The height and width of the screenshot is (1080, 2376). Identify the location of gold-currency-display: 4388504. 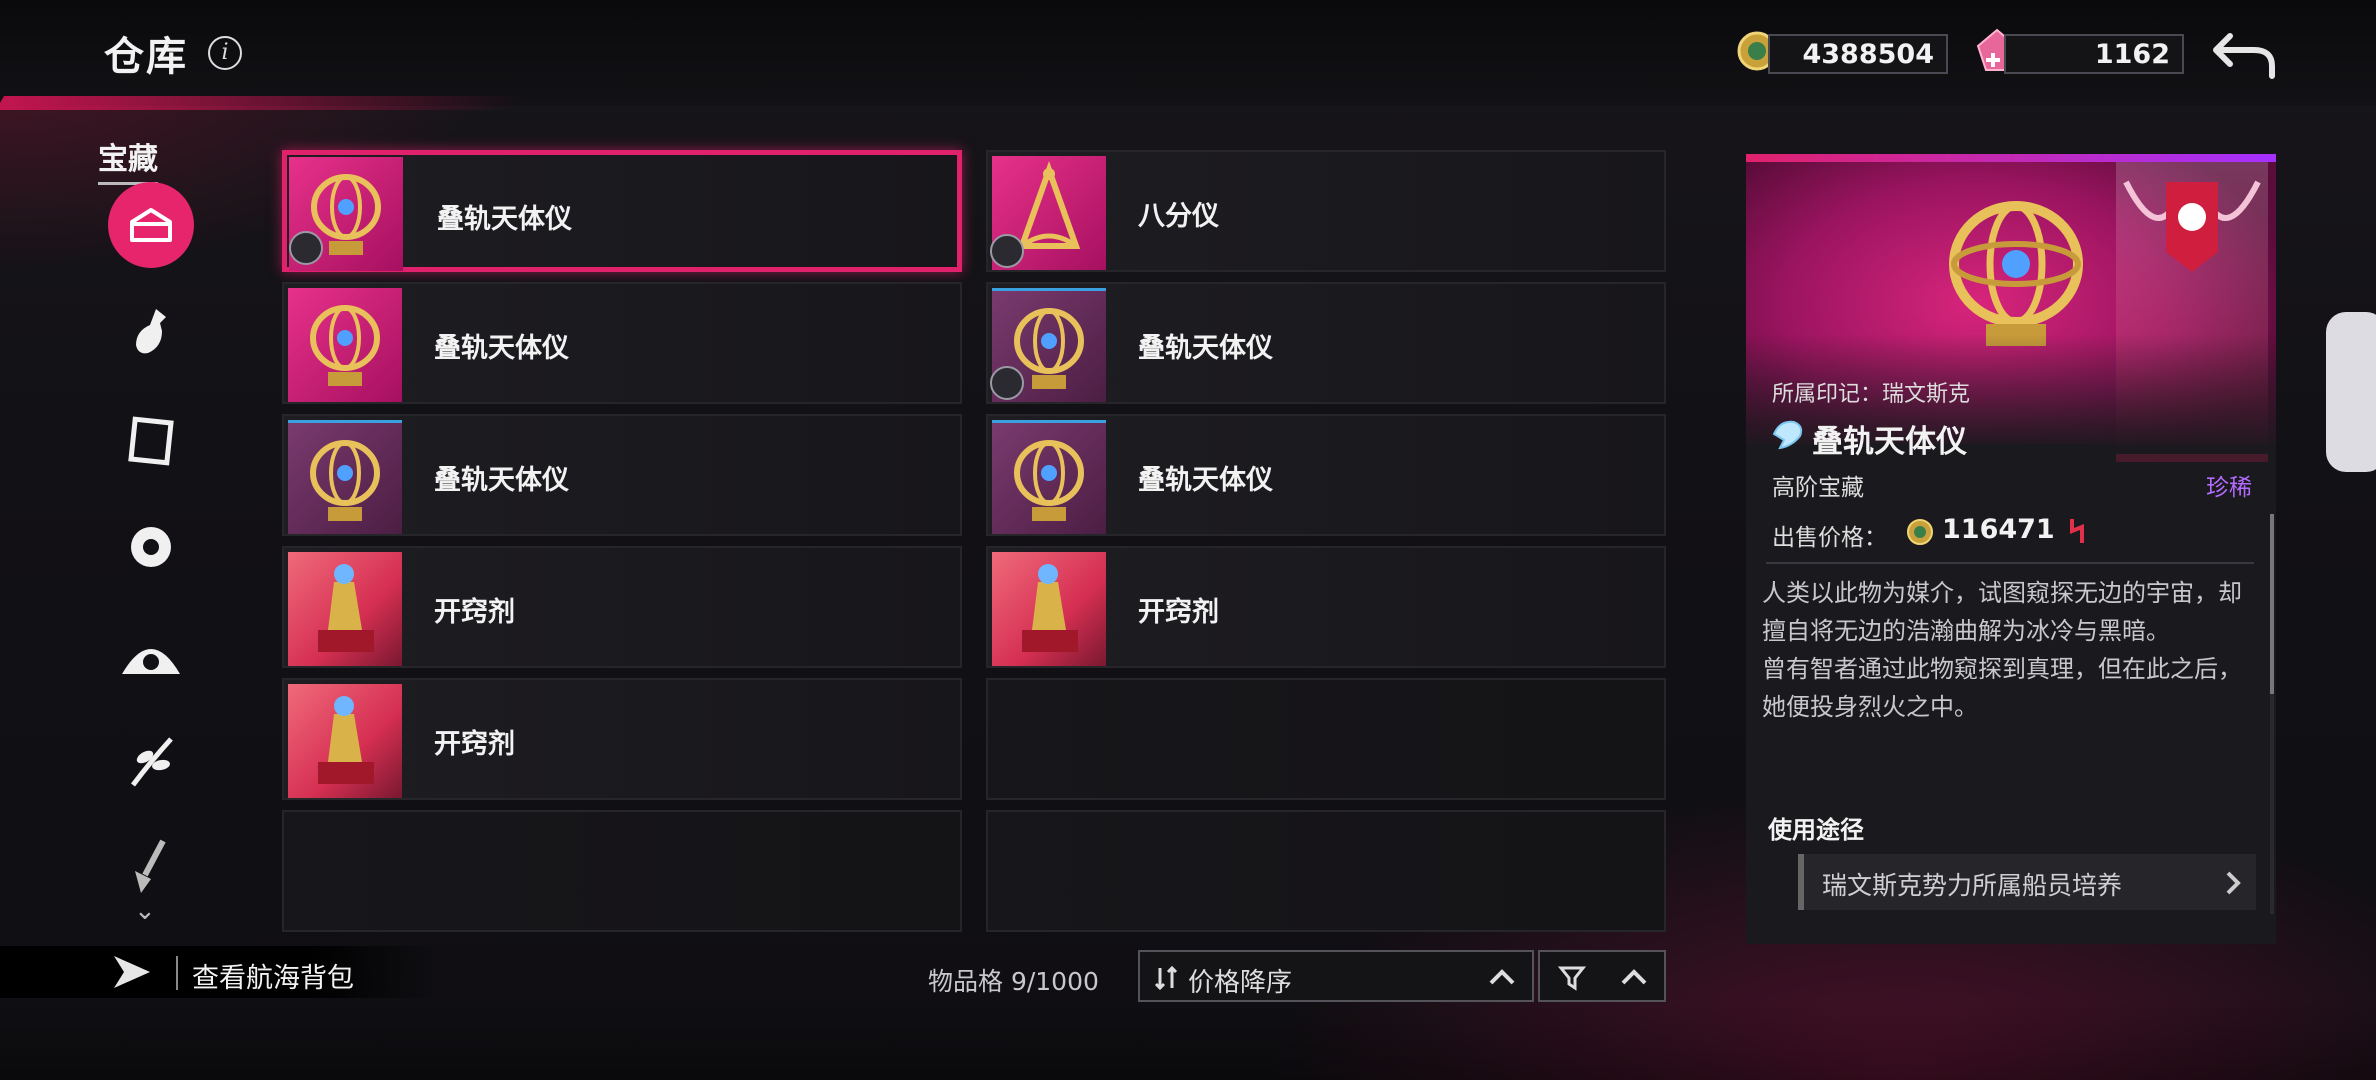
(1858, 54).